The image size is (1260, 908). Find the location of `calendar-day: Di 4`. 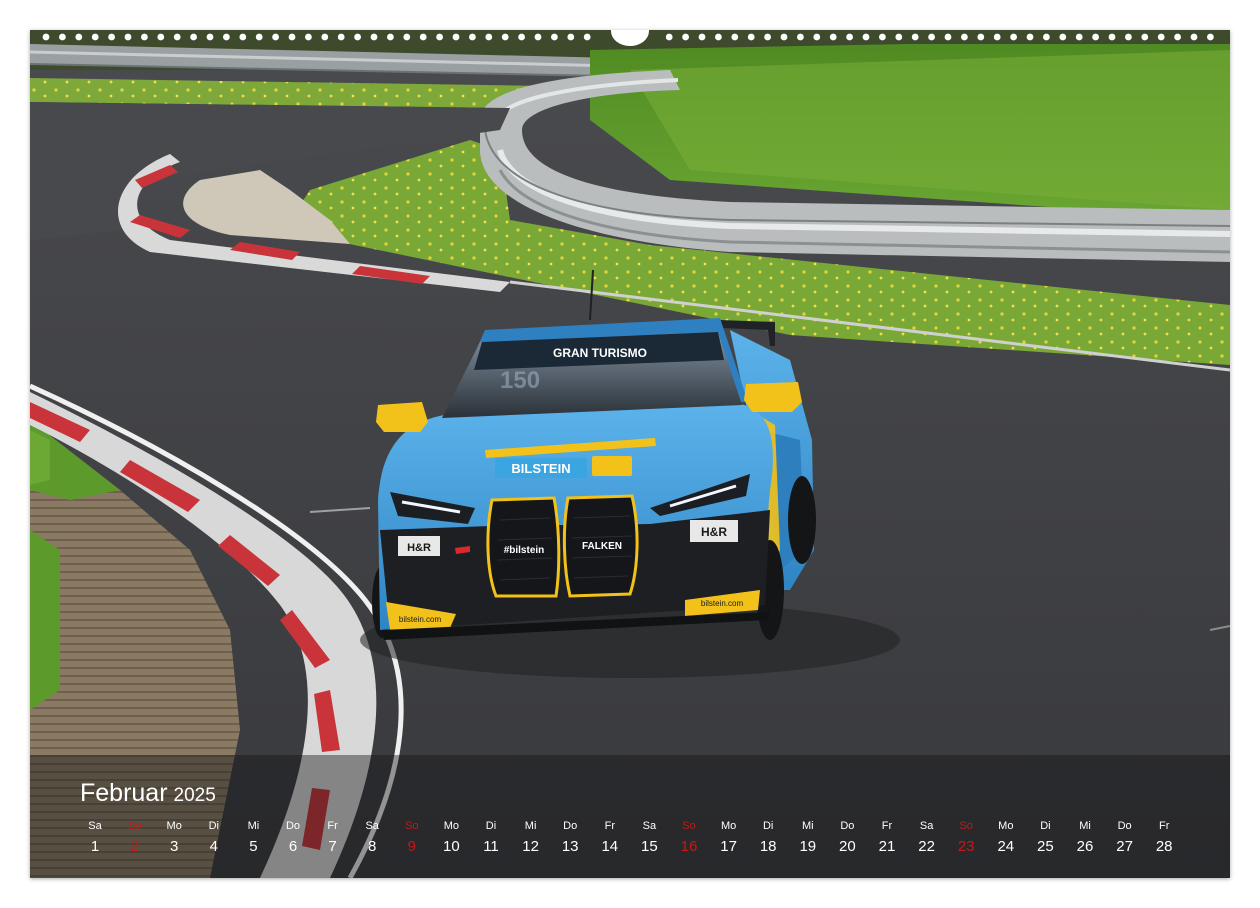

calendar-day: Di 4 is located at coordinates (214, 838).